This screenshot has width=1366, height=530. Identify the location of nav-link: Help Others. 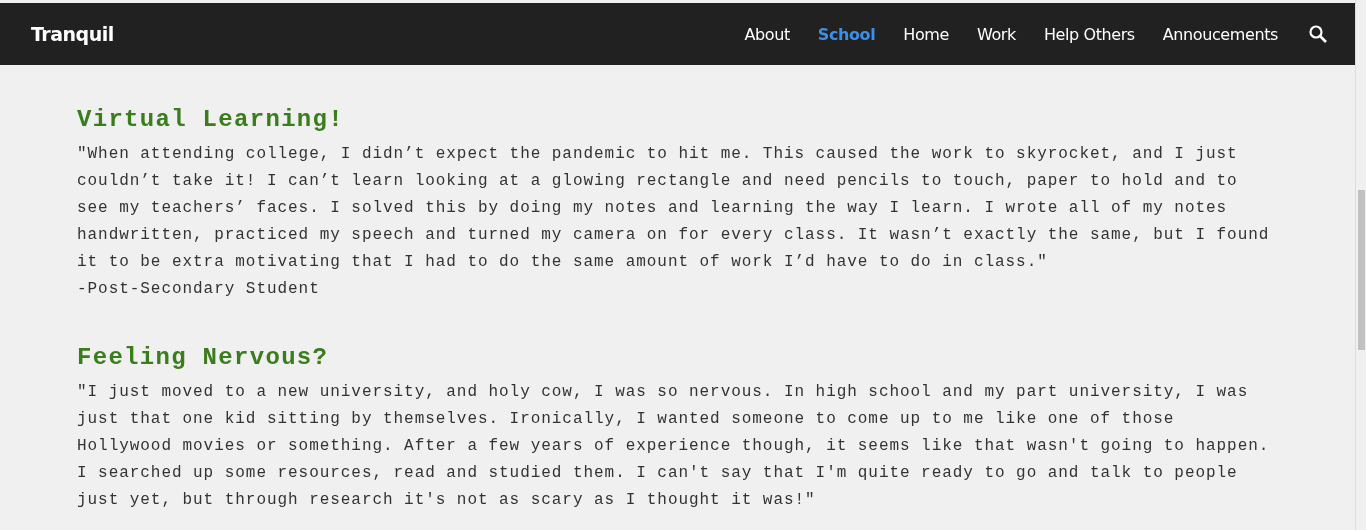
(1089, 34).